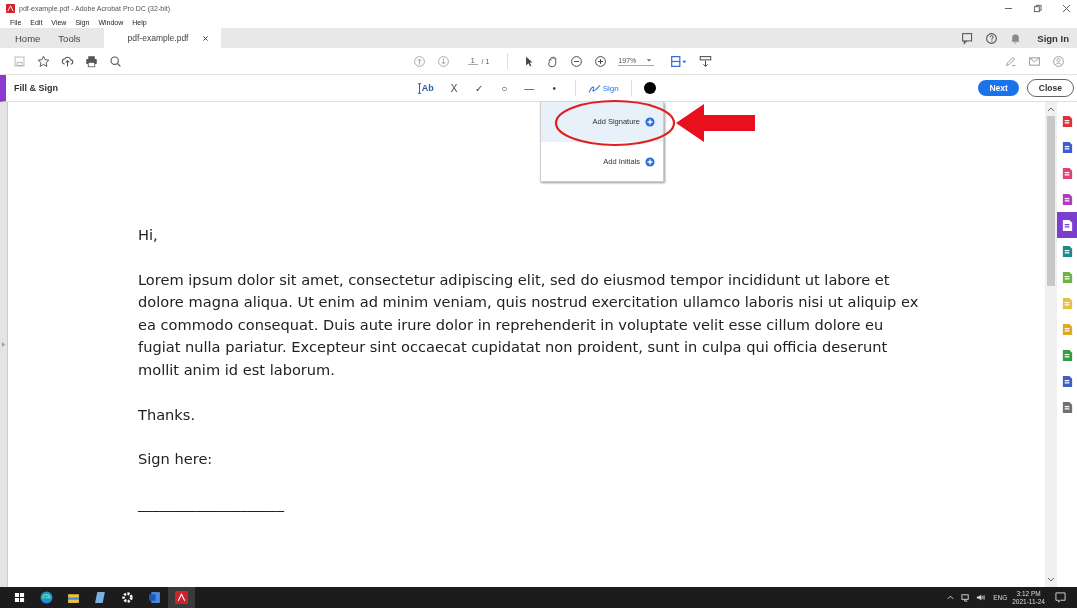 This screenshot has height=608, width=1077. I want to click on mark-tool: ✓, so click(479, 88).